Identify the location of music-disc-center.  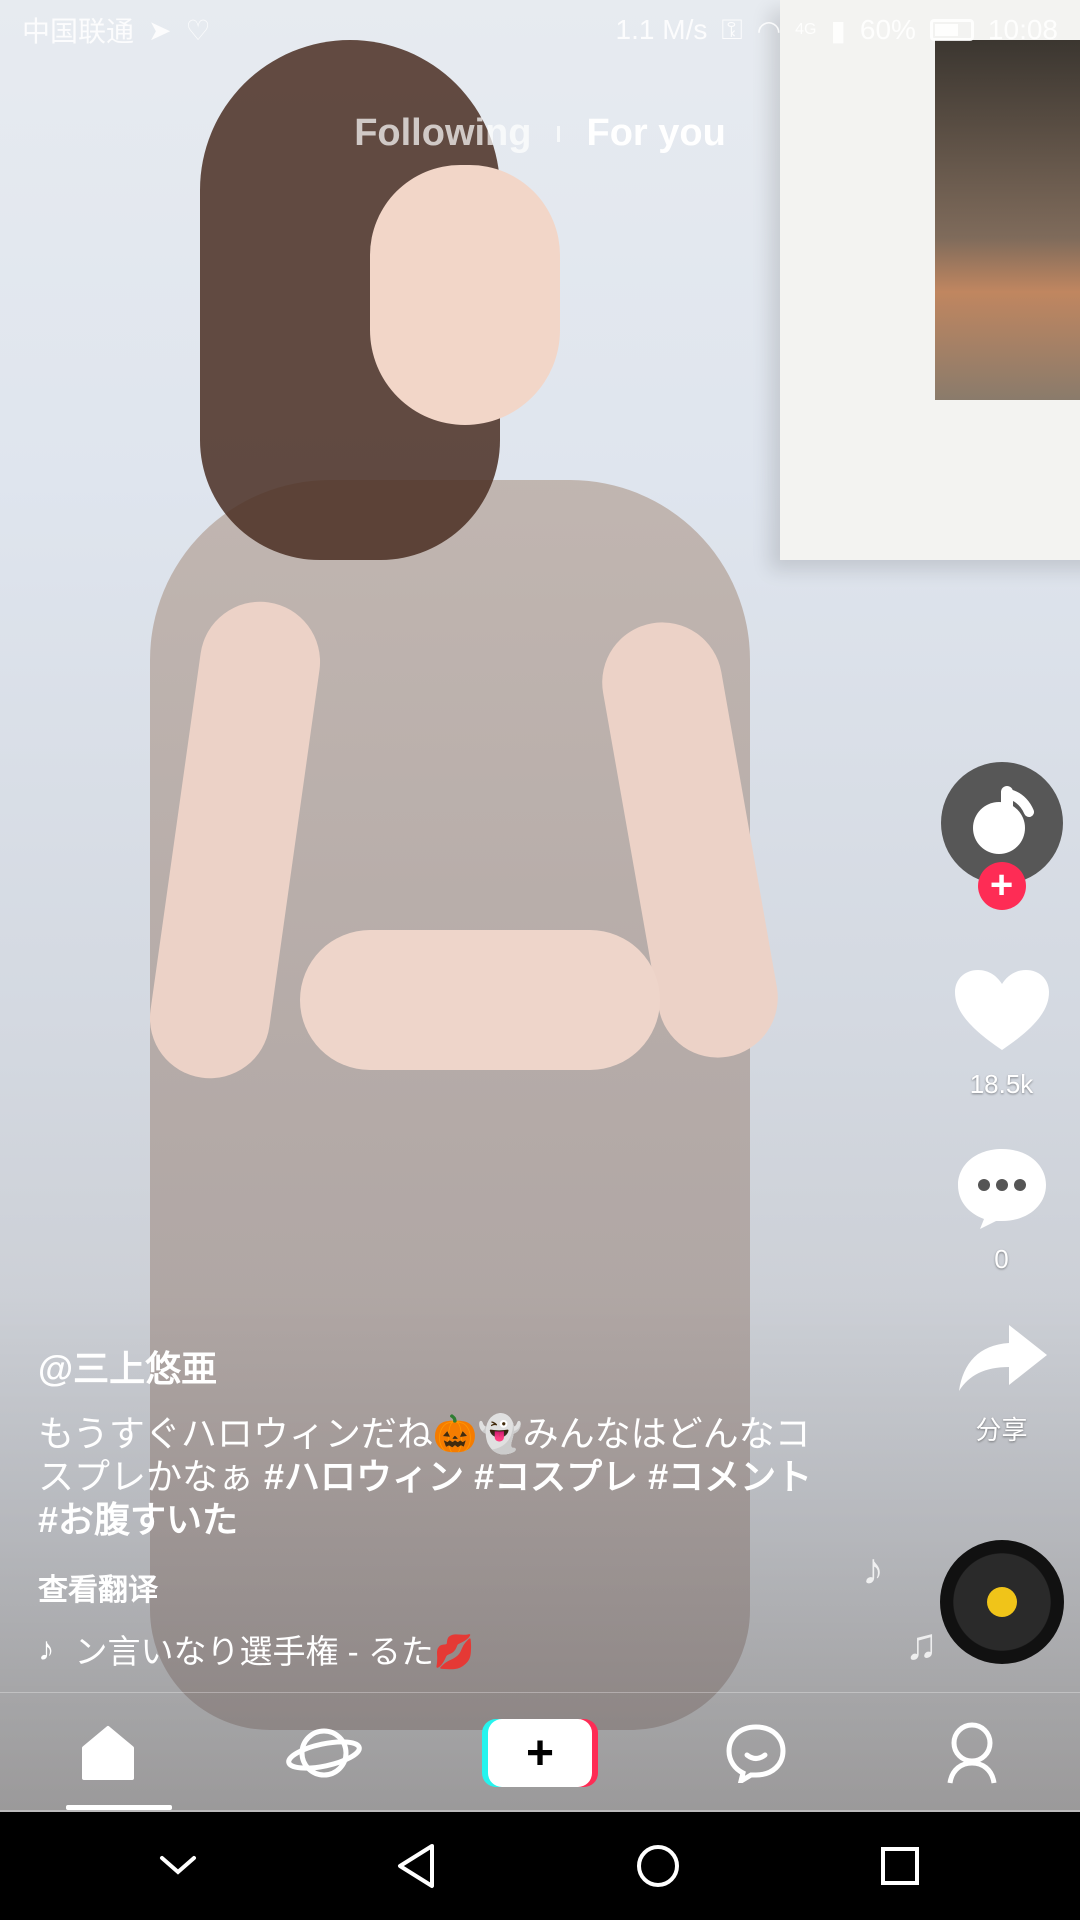
(1002, 1602).